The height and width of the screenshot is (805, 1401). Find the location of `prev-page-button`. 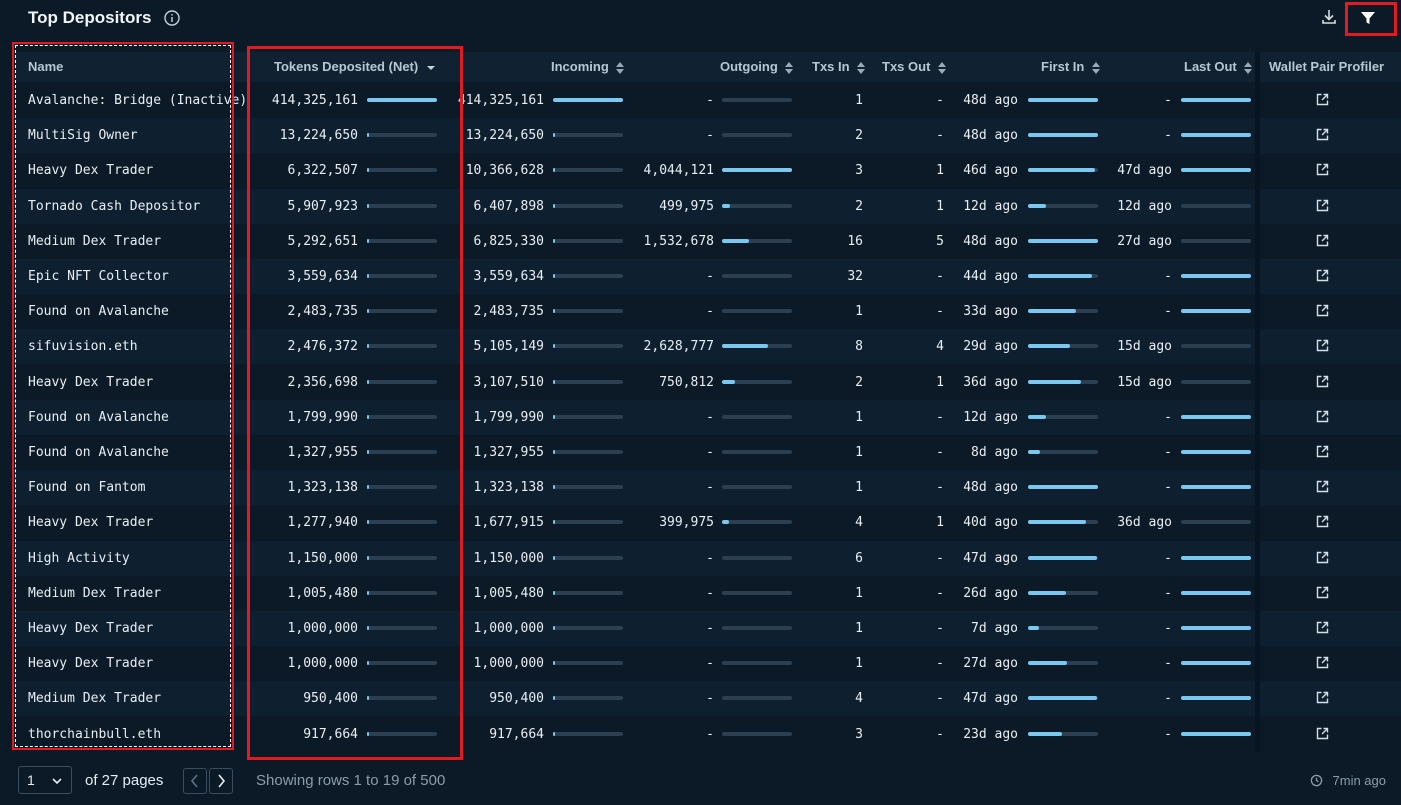

prev-page-button is located at coordinates (195, 781).